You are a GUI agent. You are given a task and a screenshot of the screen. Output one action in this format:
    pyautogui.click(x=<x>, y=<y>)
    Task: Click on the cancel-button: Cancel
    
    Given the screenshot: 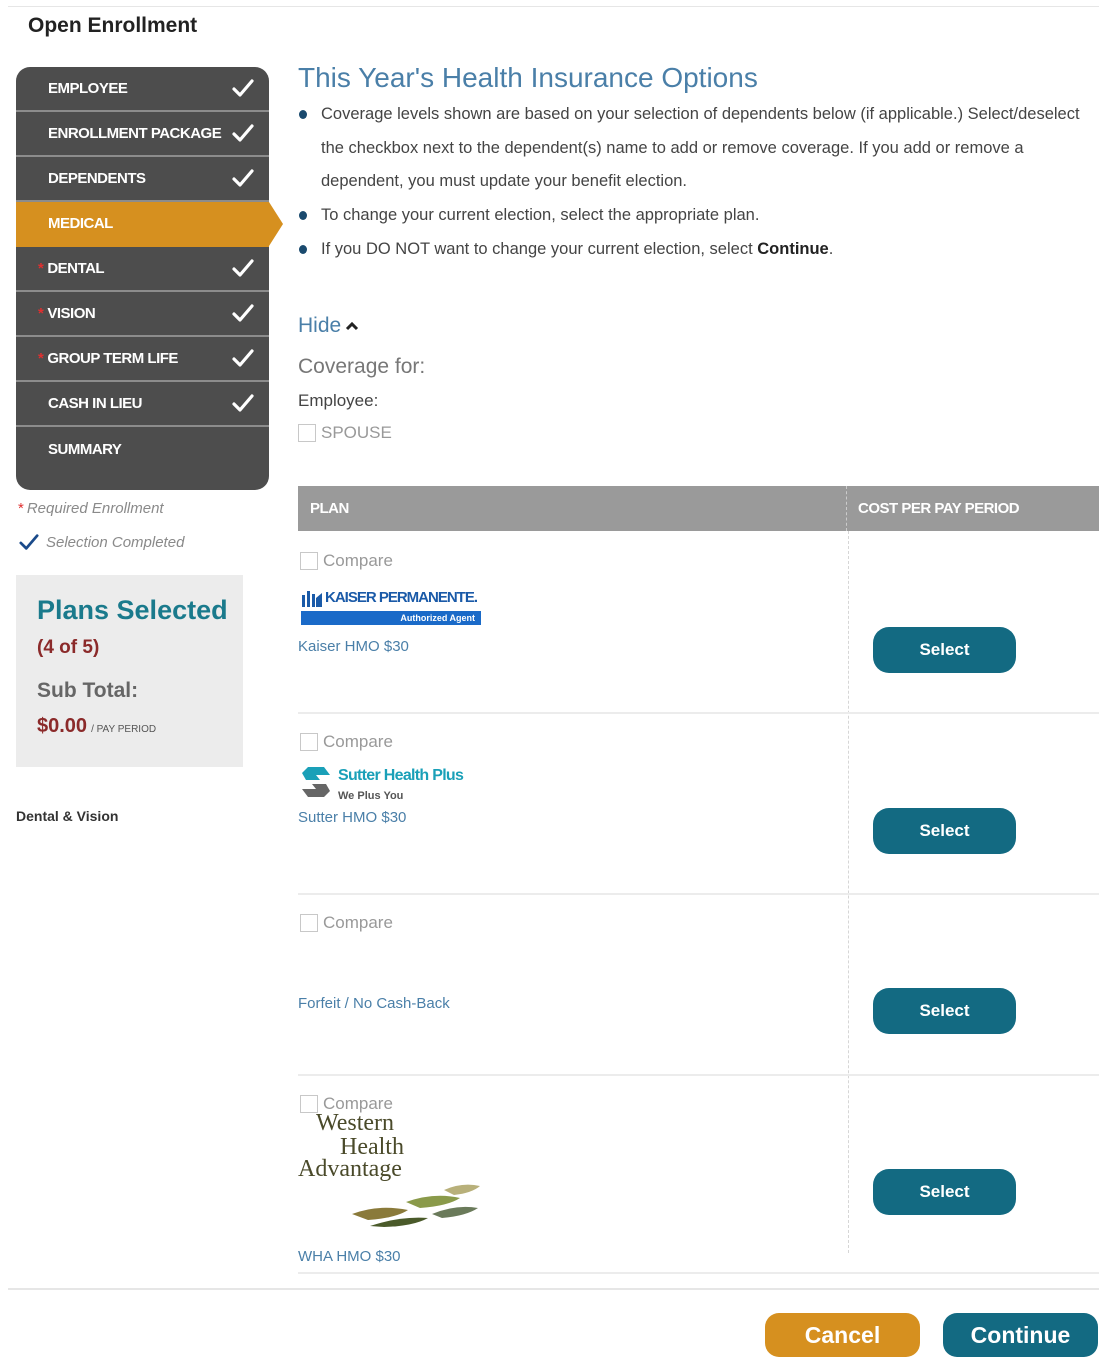 What is the action you would take?
    pyautogui.click(x=842, y=1335)
    